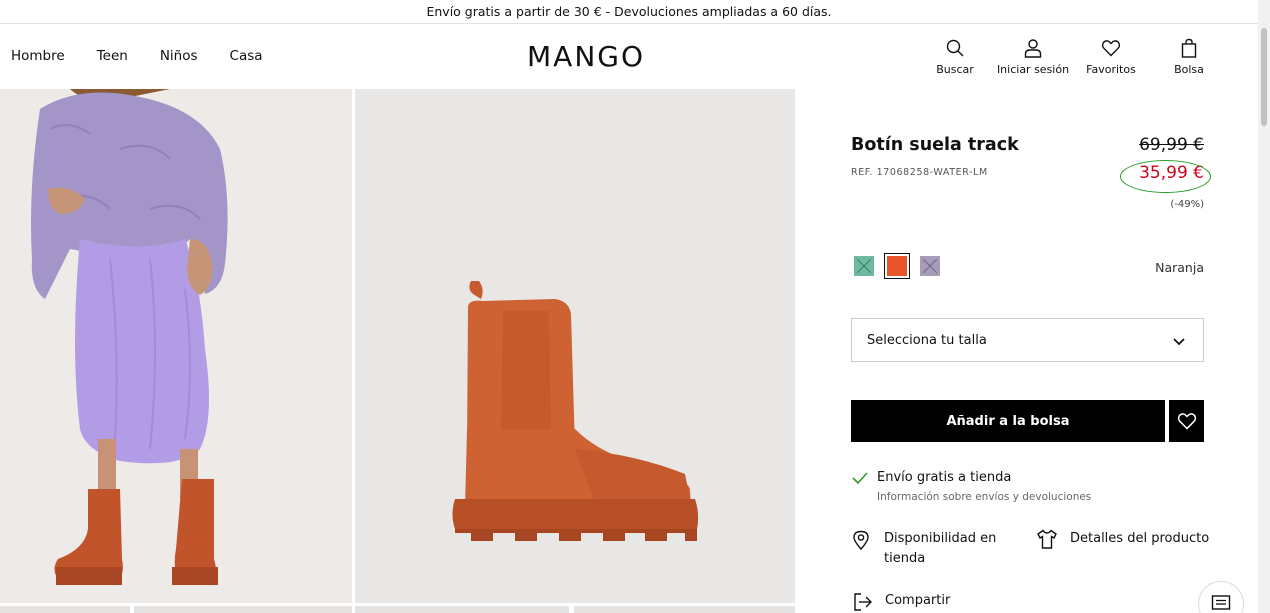 The height and width of the screenshot is (613, 1270). I want to click on svg-text: MANGO, so click(586, 56).